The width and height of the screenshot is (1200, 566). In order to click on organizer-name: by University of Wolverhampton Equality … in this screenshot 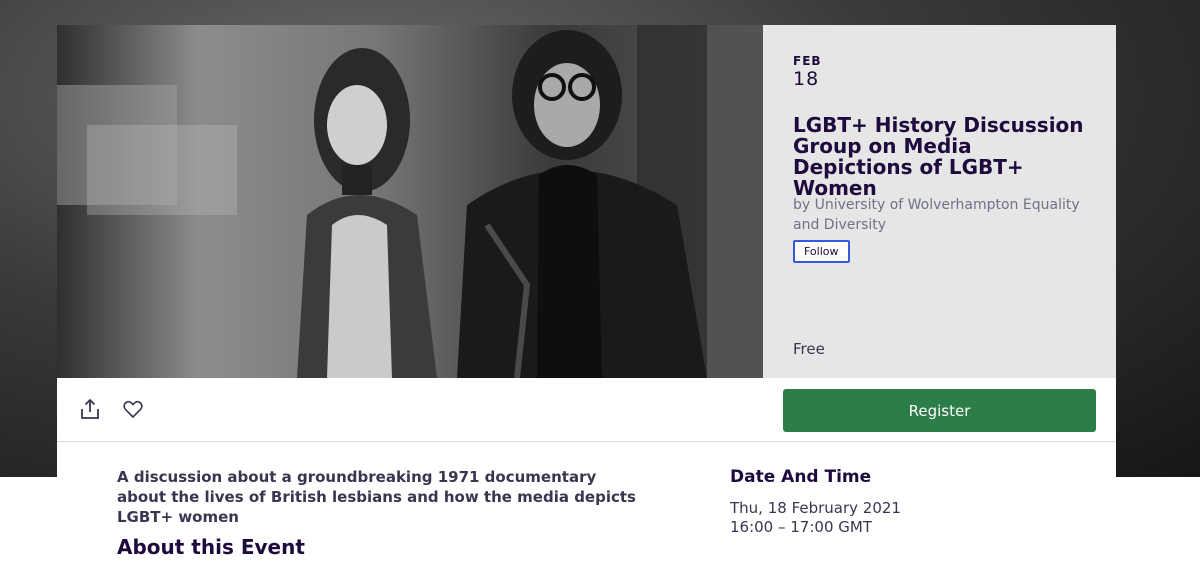, I will do `click(943, 215)`.